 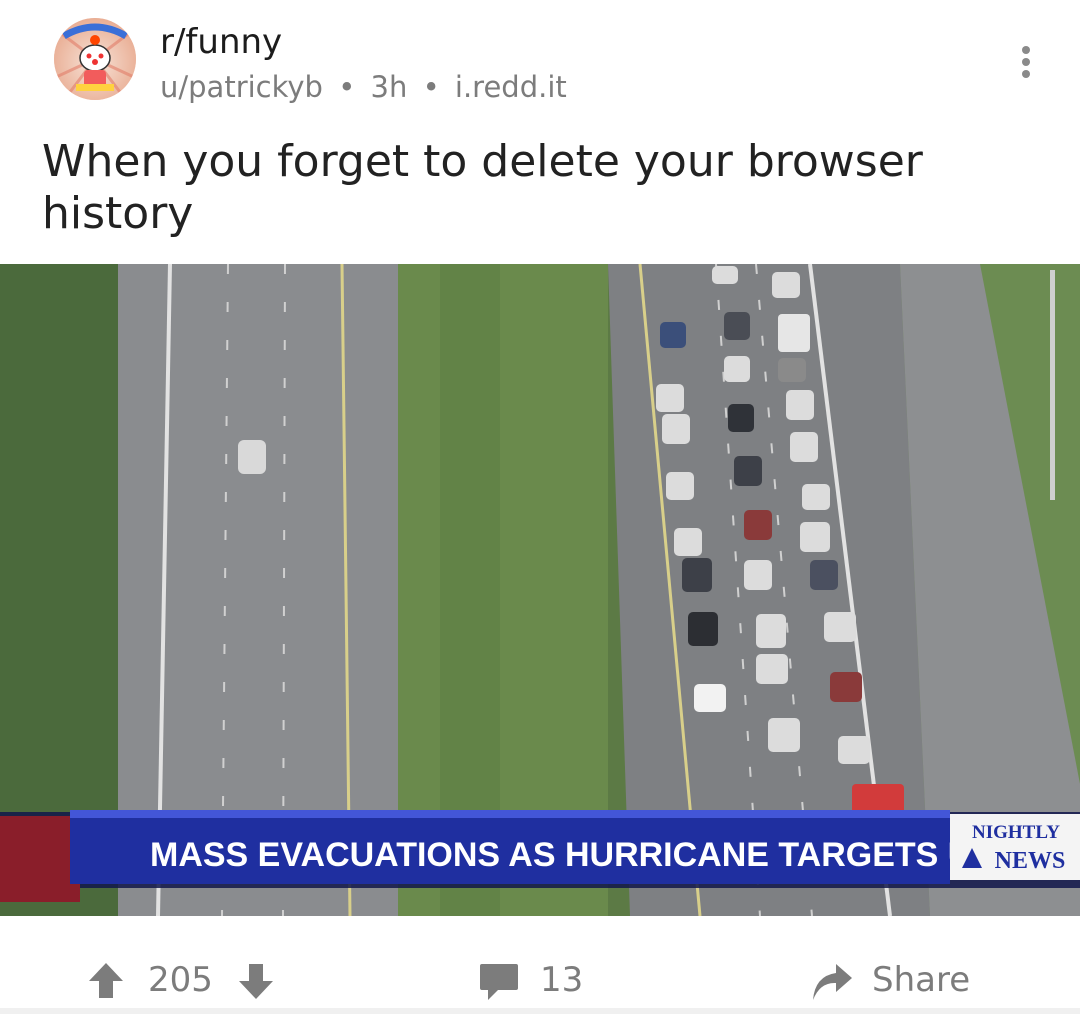 What do you see at coordinates (221, 42) in the screenshot?
I see `subreddit-name: r/funny` at bounding box center [221, 42].